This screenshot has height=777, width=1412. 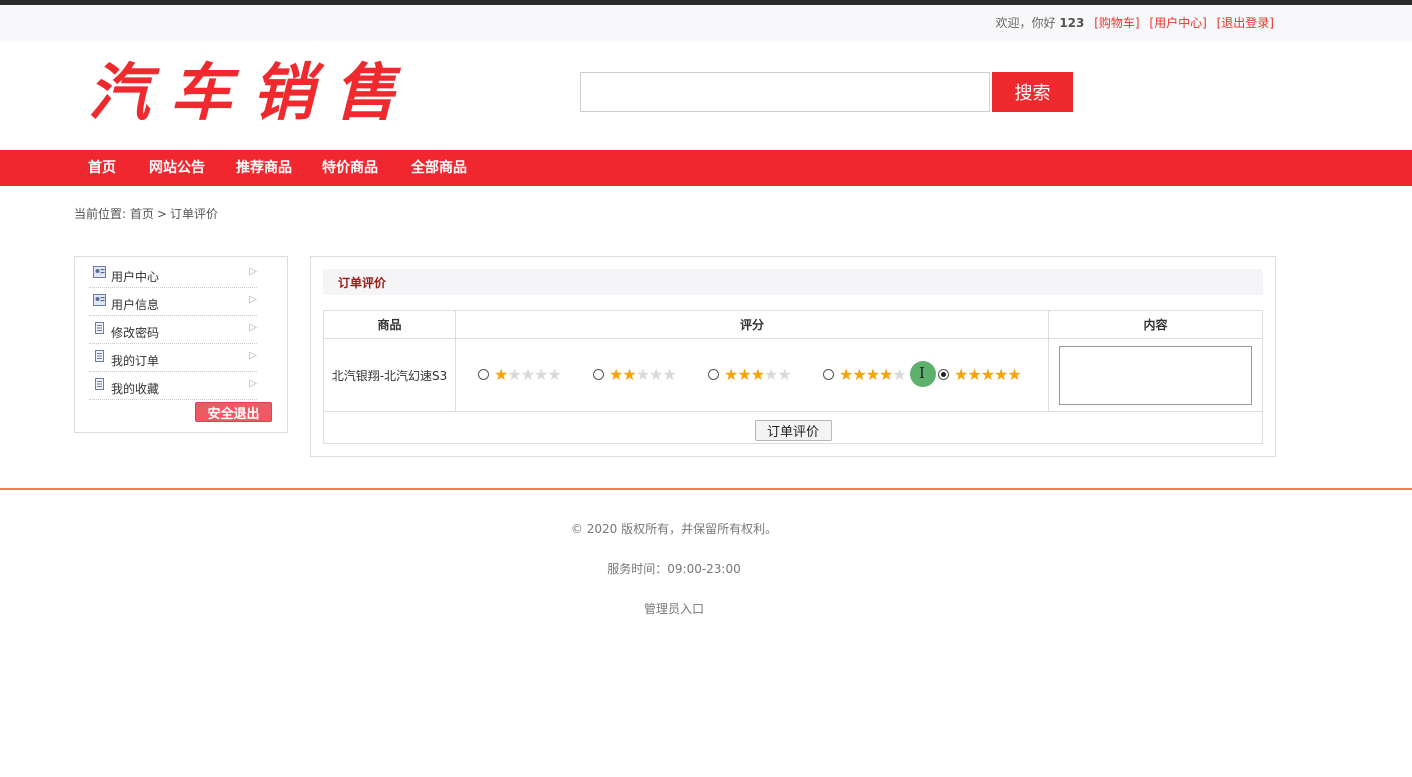 What do you see at coordinates (362, 283) in the screenshot?
I see `panel-title: 订单评价` at bounding box center [362, 283].